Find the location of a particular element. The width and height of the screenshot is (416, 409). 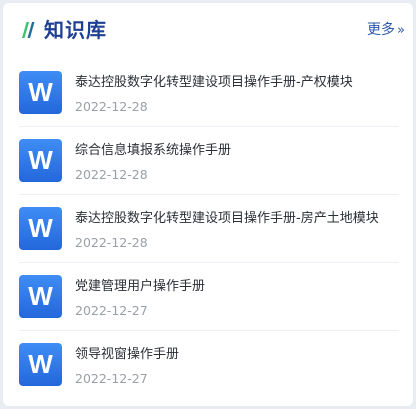

card-header: 知识库 更多» is located at coordinates (208, 31).